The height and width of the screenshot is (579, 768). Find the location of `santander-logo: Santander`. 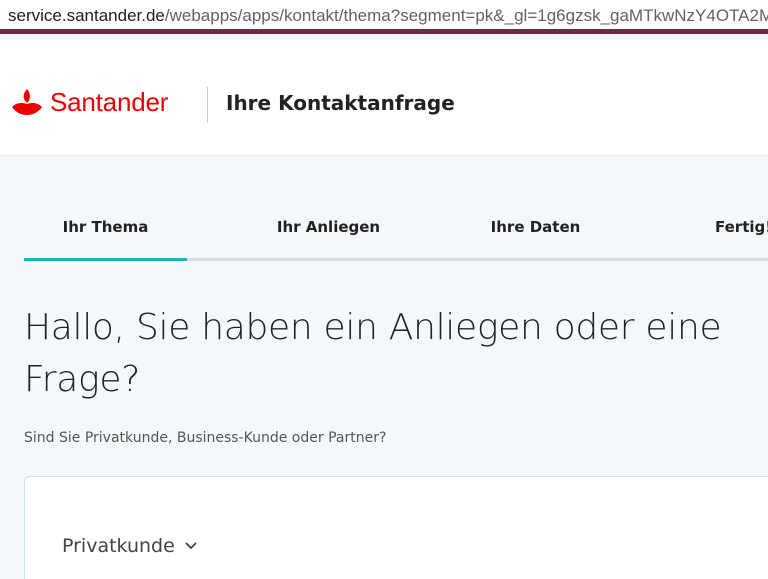

santander-logo: Santander is located at coordinates (89, 102).